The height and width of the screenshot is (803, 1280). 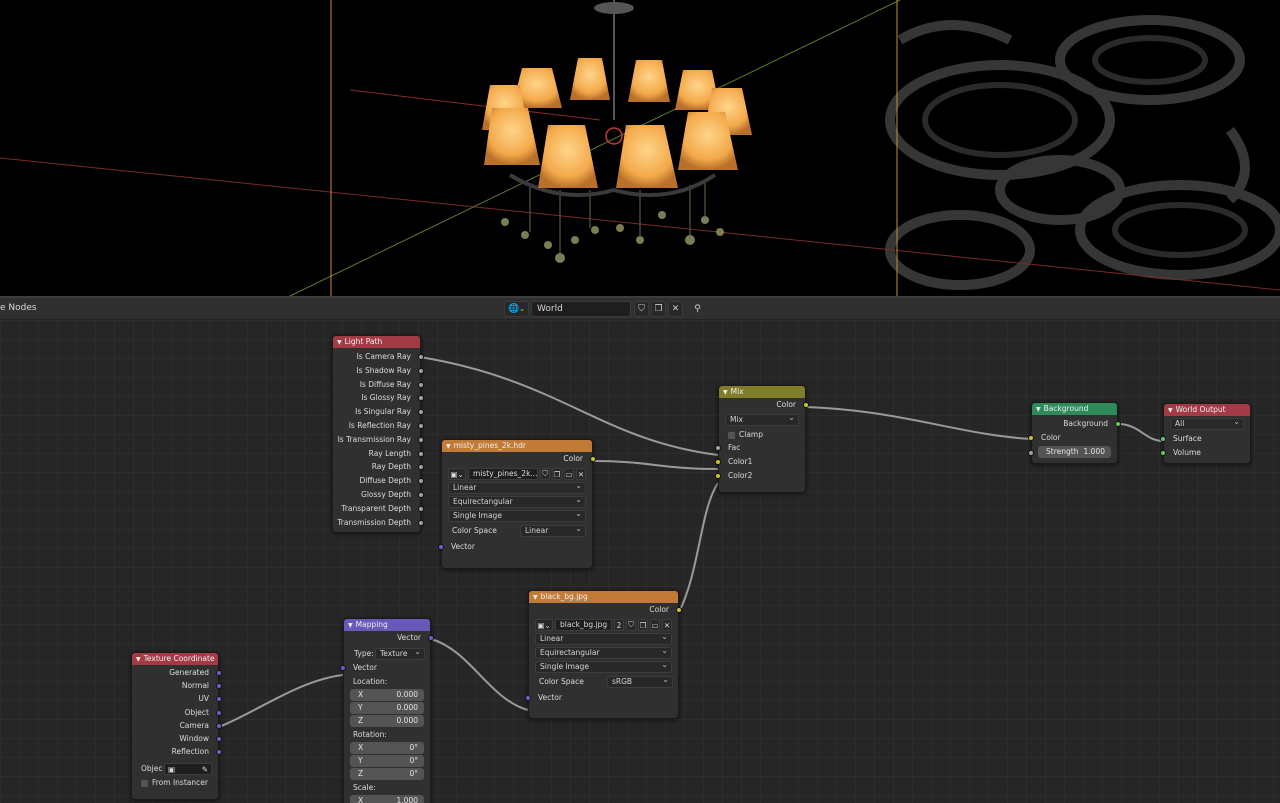 What do you see at coordinates (603, 597) in the screenshot?
I see `node-header: ▼ black_bg.jpg` at bounding box center [603, 597].